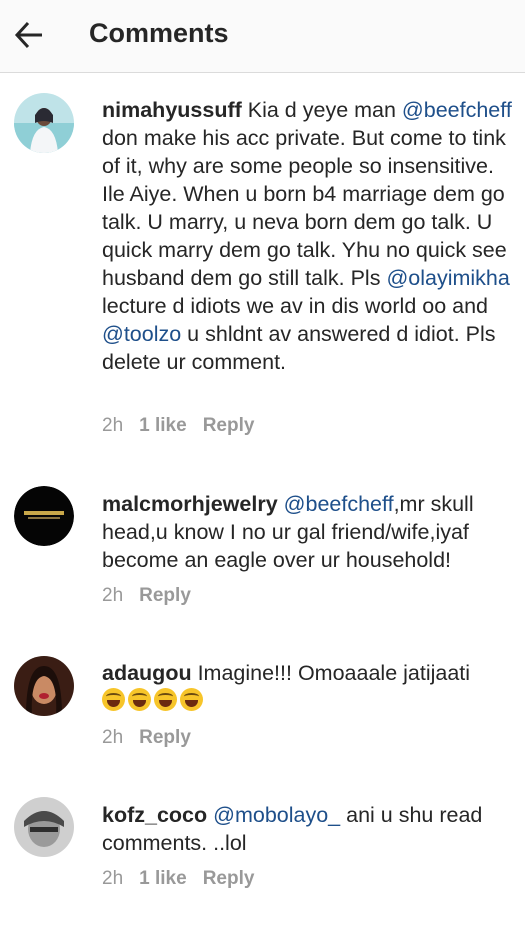  I want to click on comment-username: adaugou, so click(147, 673).